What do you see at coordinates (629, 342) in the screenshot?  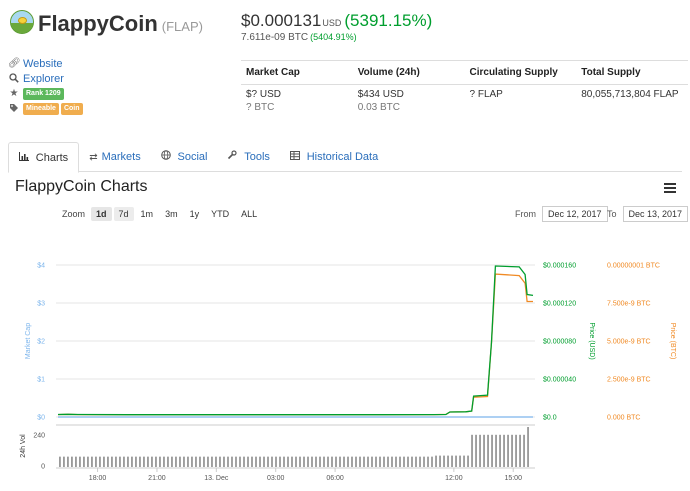 I see `price-btc-tick-label: 5.000e-9 BTC` at bounding box center [629, 342].